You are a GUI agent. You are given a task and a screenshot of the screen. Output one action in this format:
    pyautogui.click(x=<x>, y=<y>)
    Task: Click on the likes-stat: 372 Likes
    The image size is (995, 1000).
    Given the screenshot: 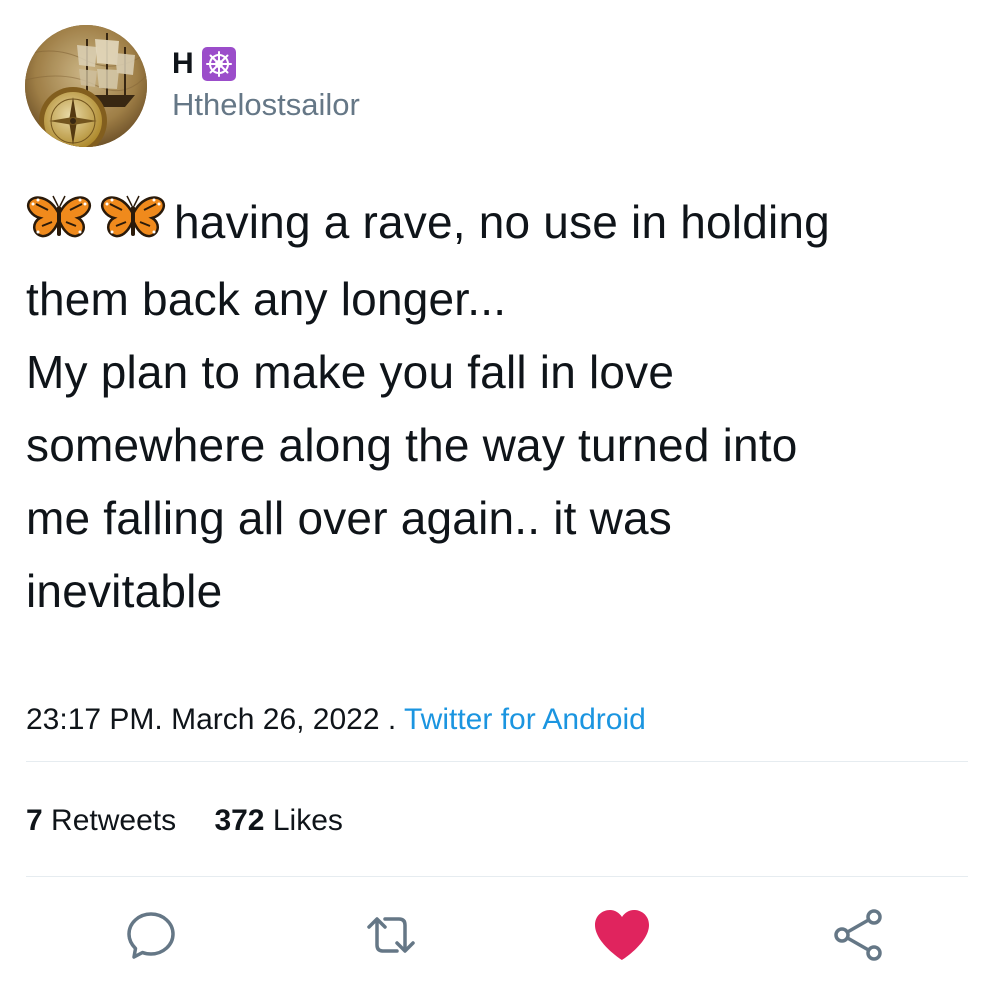 What is the action you would take?
    pyautogui.click(x=278, y=820)
    